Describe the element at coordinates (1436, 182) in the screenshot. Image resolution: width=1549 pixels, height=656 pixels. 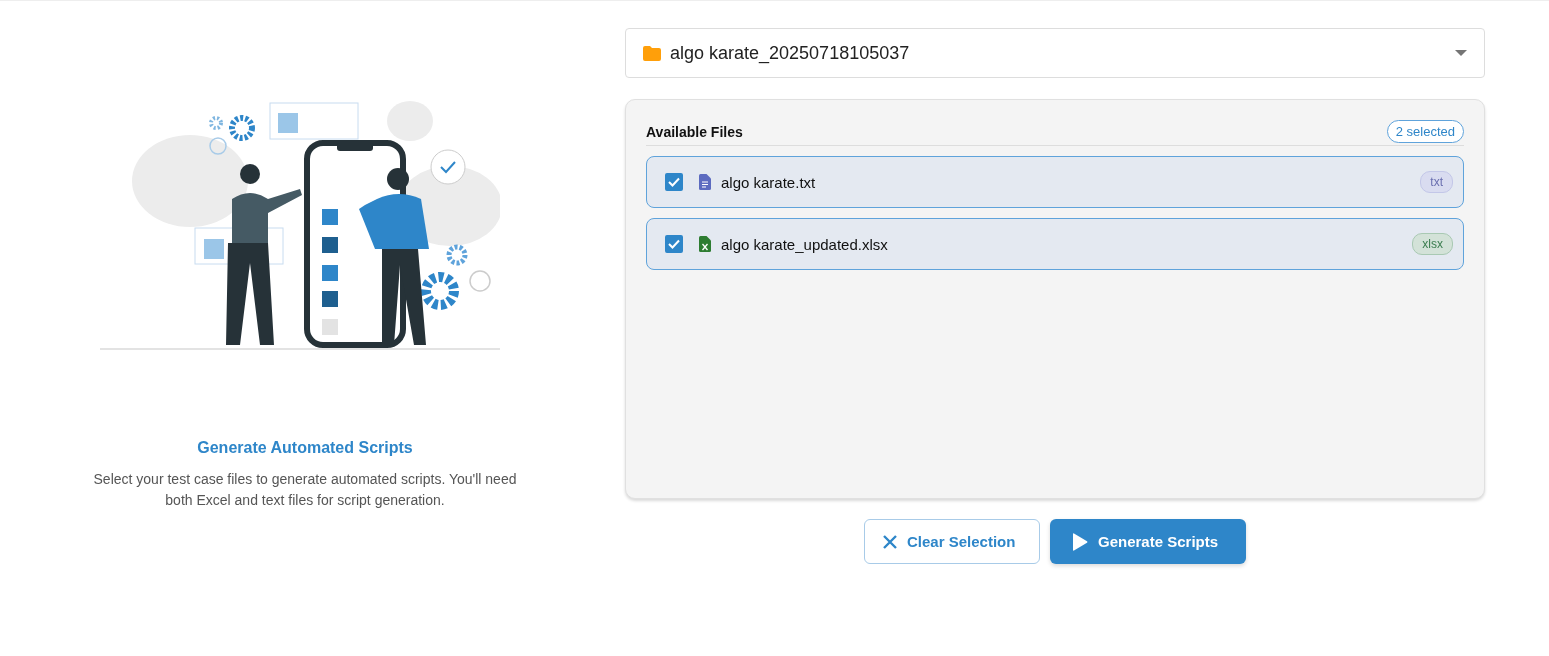
I see `file-type-tag: txt` at that location.